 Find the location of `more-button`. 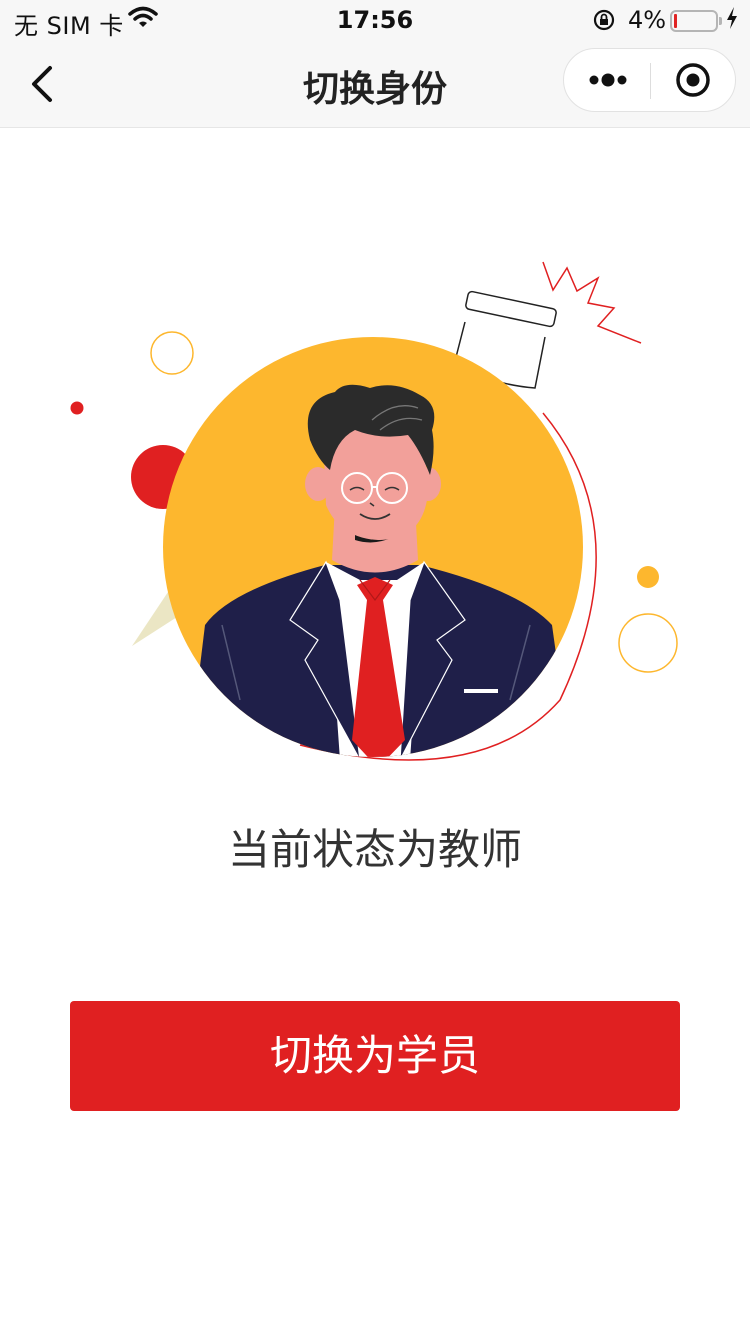

more-button is located at coordinates (607, 80).